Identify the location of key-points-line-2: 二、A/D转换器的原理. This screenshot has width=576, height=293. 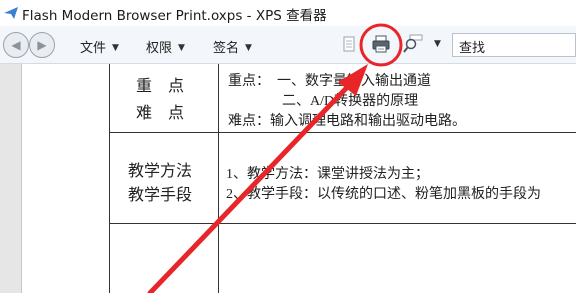
(350, 101).